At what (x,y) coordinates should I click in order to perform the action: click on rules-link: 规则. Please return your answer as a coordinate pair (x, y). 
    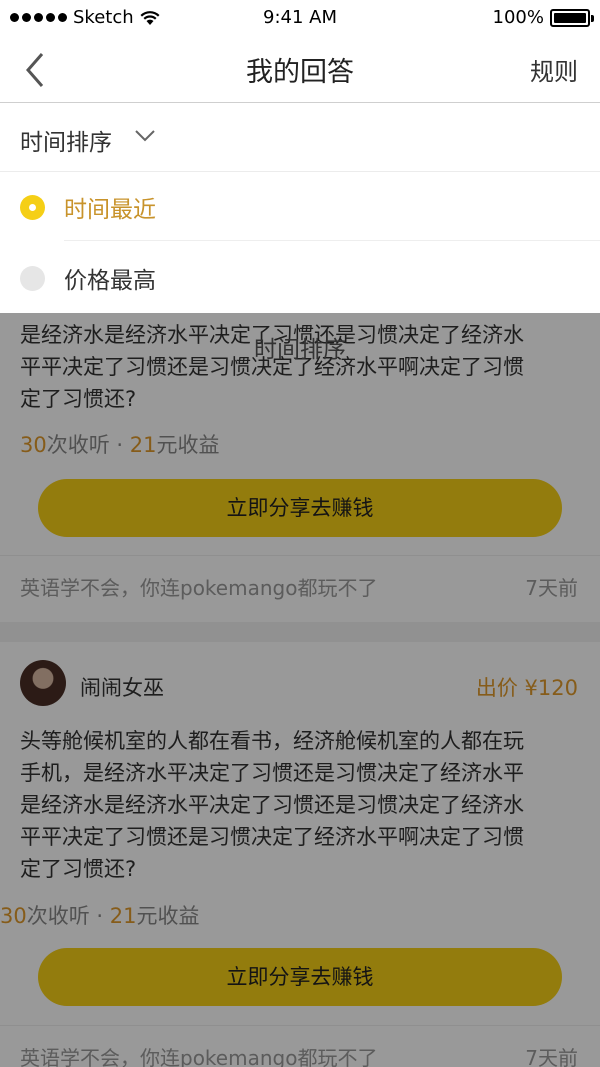
    Looking at the image, I should click on (554, 69).